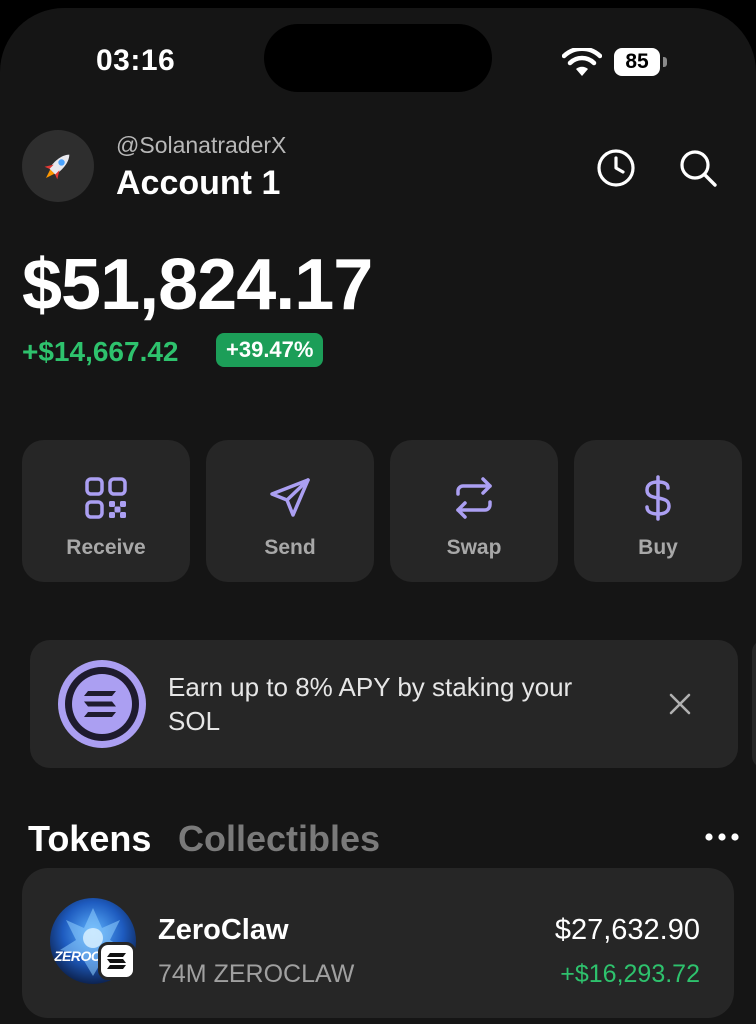  I want to click on total-balance: $51,824.17, so click(197, 285).